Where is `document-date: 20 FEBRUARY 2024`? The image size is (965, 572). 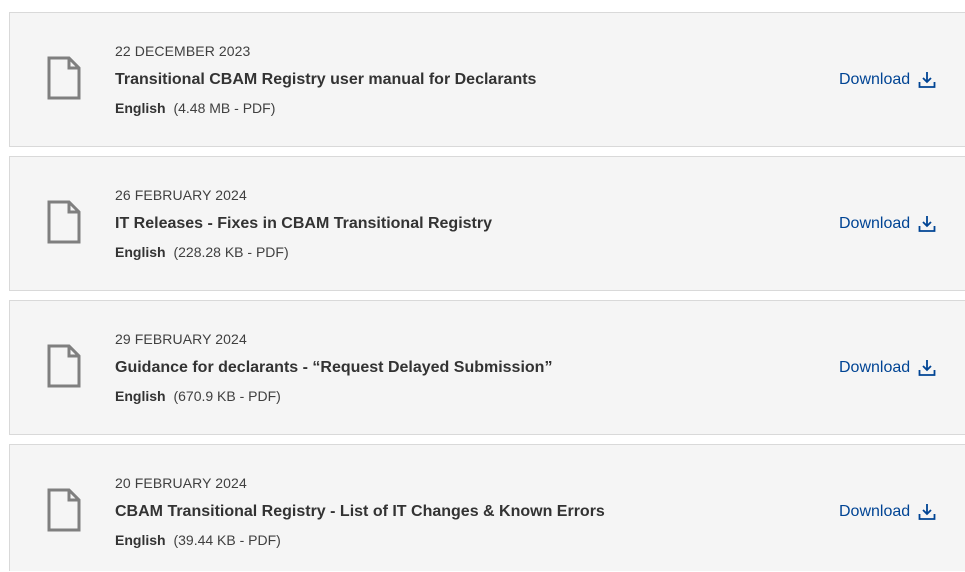
document-date: 20 FEBRUARY 2024 is located at coordinates (181, 483).